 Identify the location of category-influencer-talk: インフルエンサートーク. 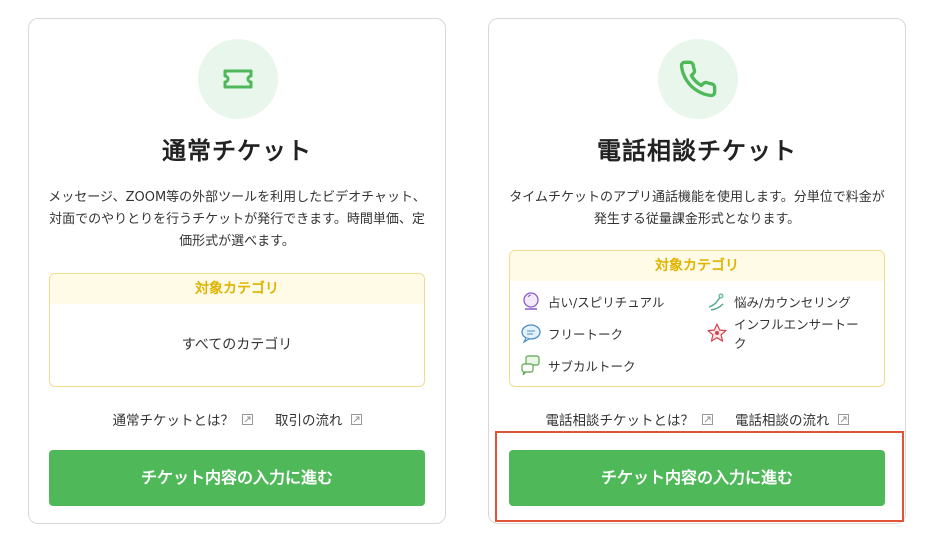
(786, 334).